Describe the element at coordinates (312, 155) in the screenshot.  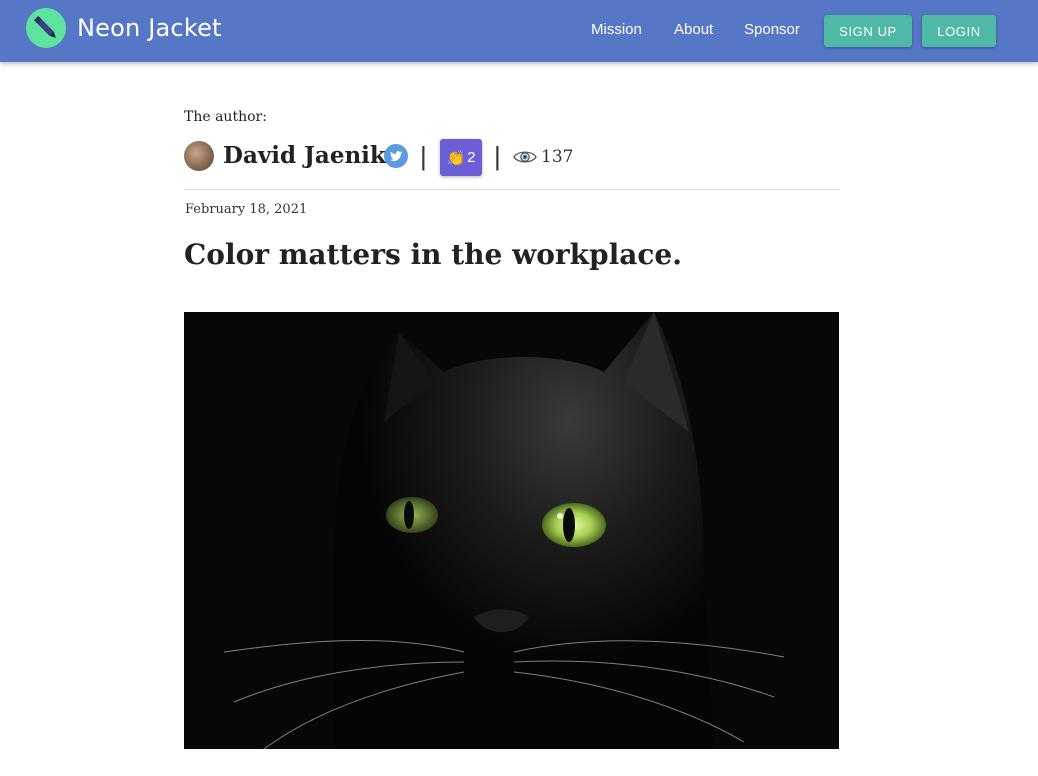
I see `author-name: David Jaenike` at that location.